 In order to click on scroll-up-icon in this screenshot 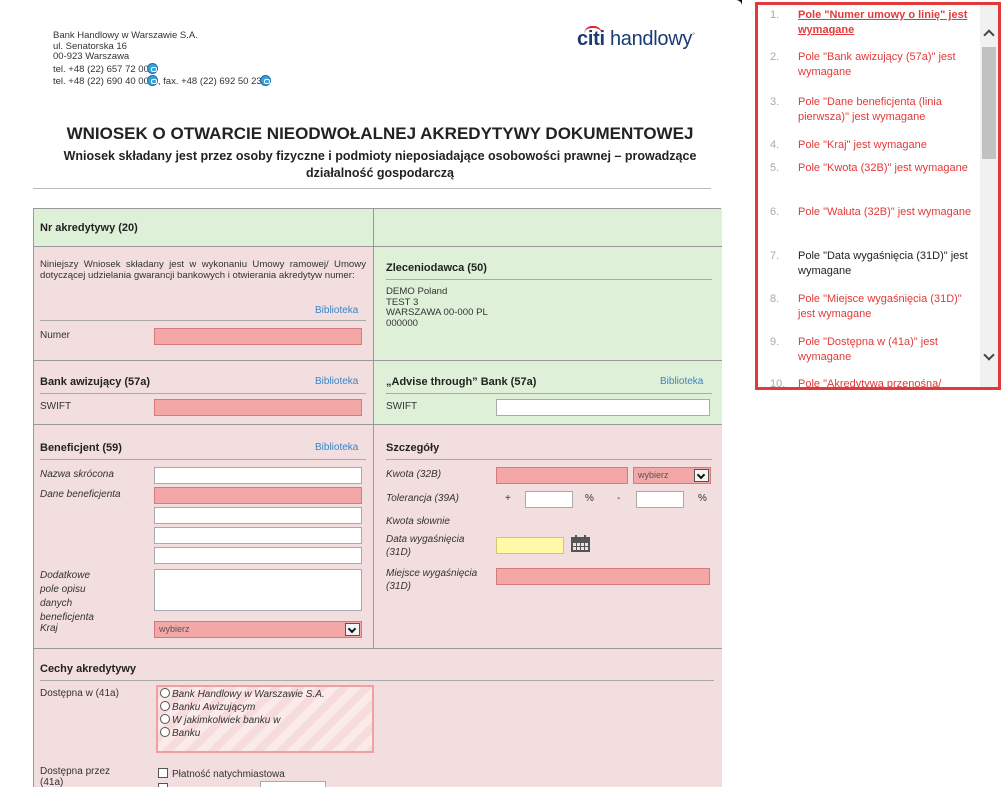, I will do `click(989, 33)`.